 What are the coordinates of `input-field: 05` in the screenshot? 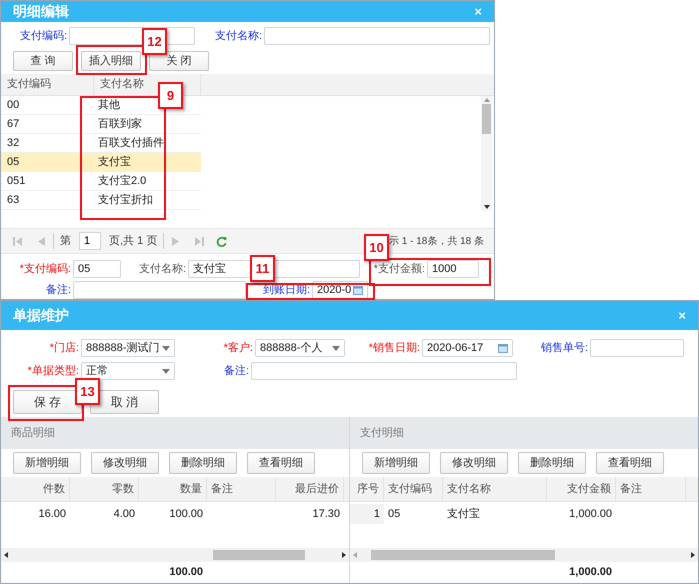 It's located at (97, 269).